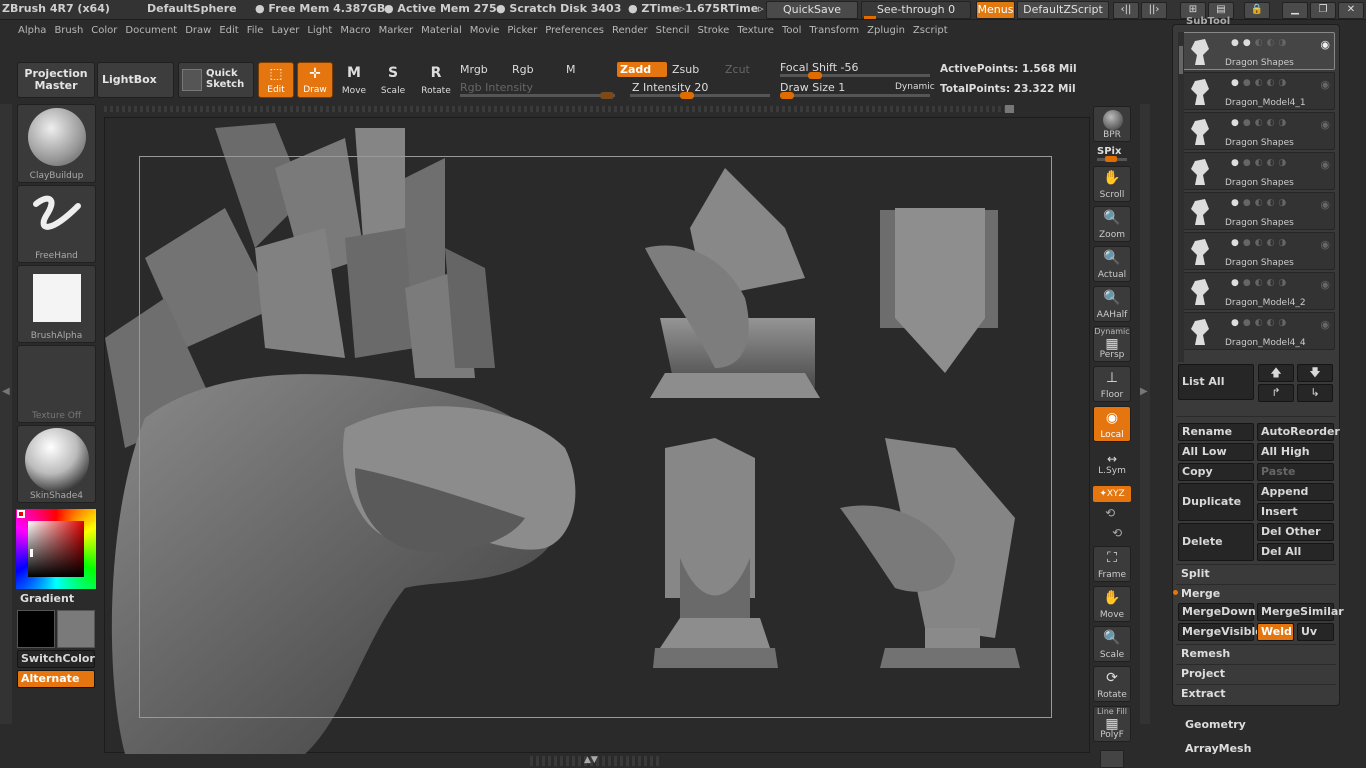  Describe the element at coordinates (1275, 632) in the screenshot. I see `weld-toggle: Weld` at that location.